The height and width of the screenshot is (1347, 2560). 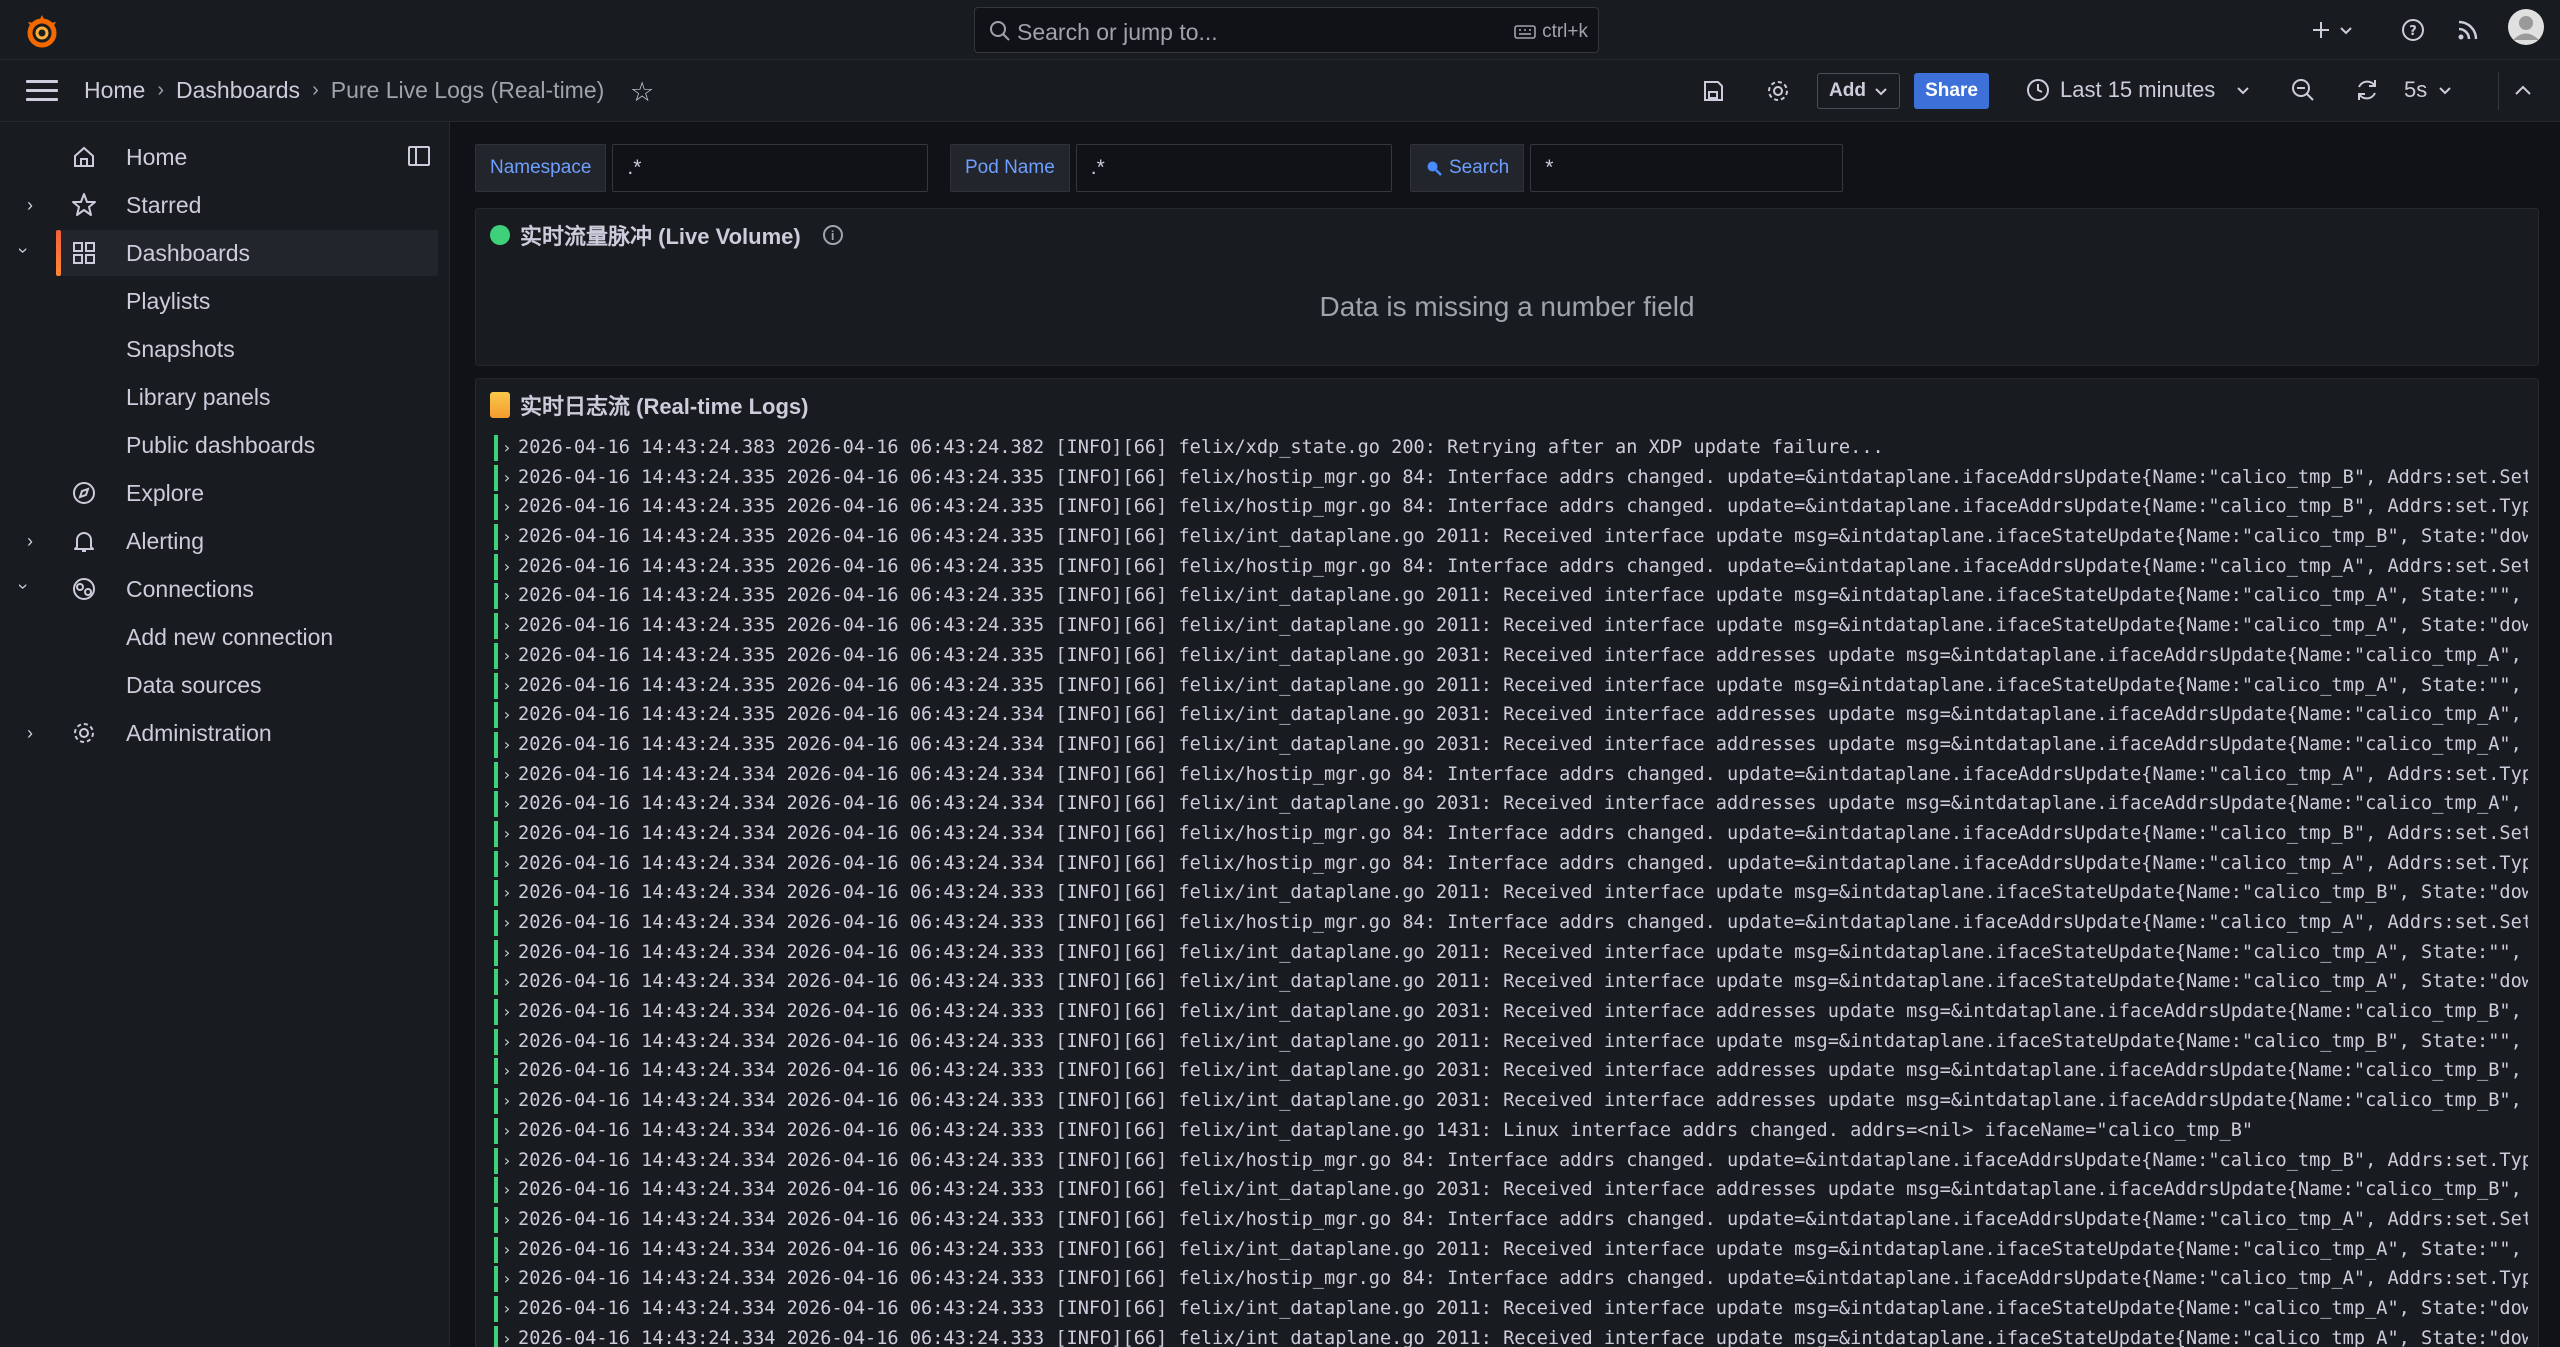 I want to click on new-menu-button, so click(x=2332, y=30).